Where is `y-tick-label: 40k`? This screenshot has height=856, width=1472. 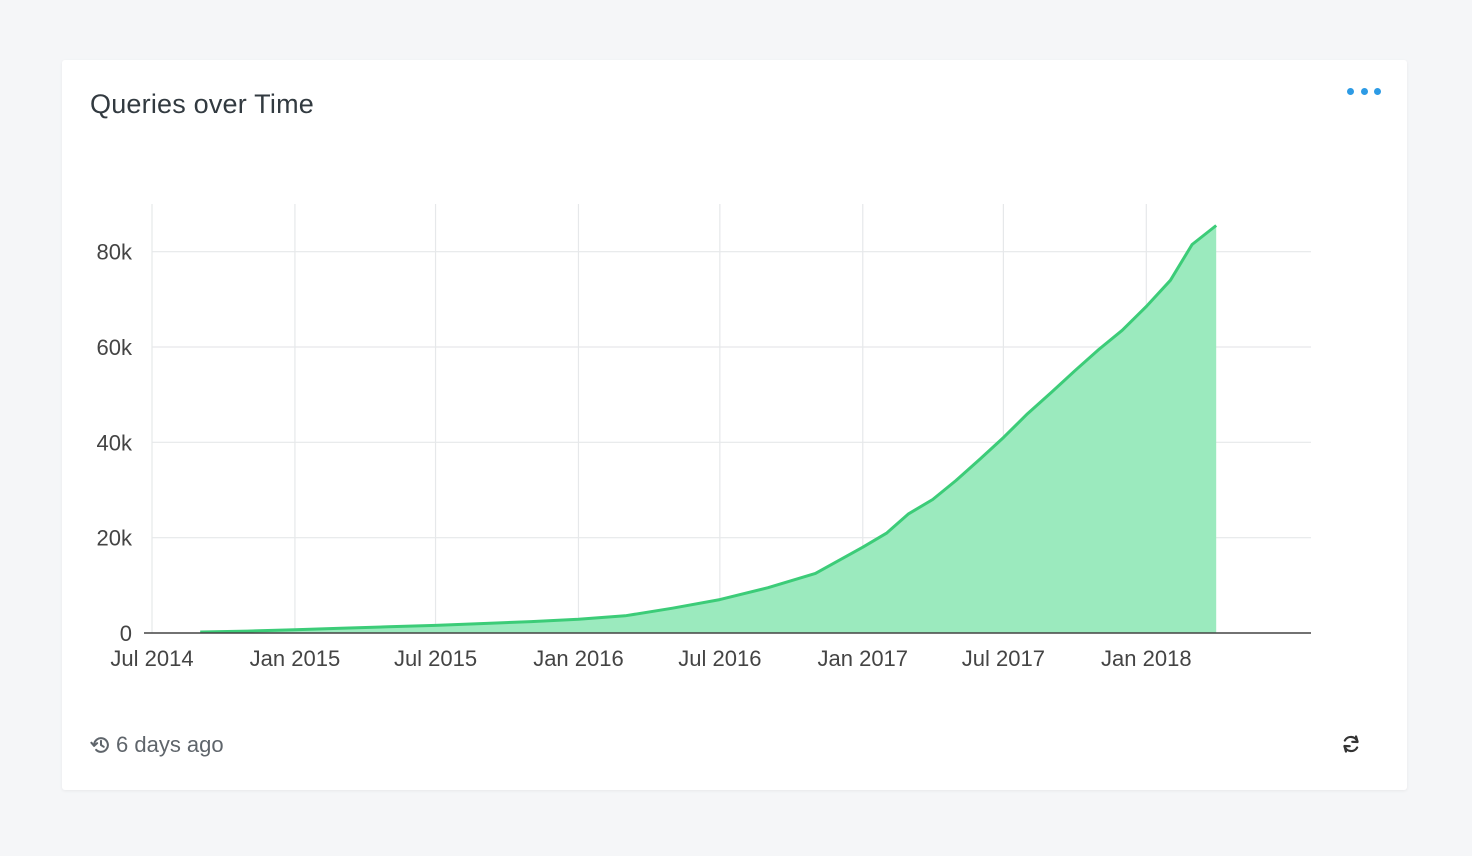 y-tick-label: 40k is located at coordinates (115, 442).